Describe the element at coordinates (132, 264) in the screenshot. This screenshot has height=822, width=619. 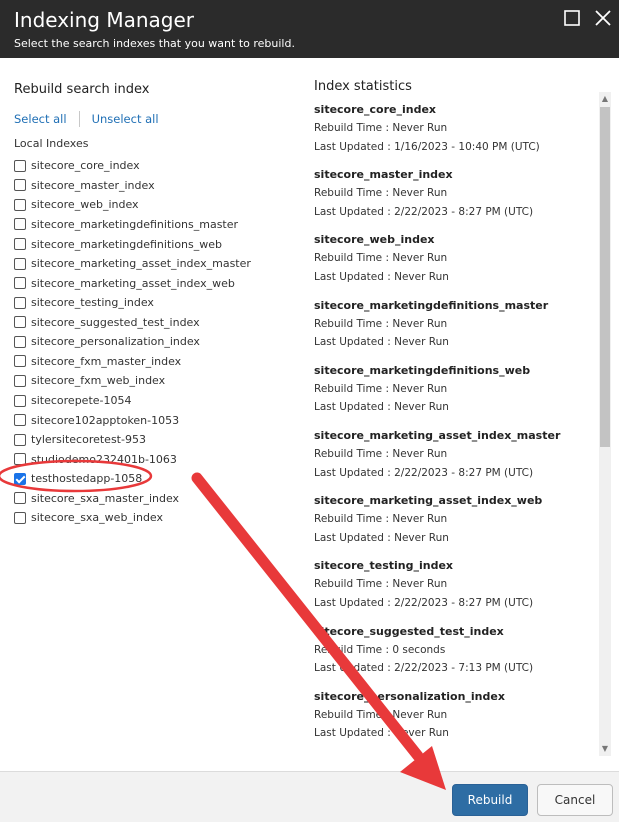
I see `index-item: sitecore_marketing_asset_index_master` at that location.